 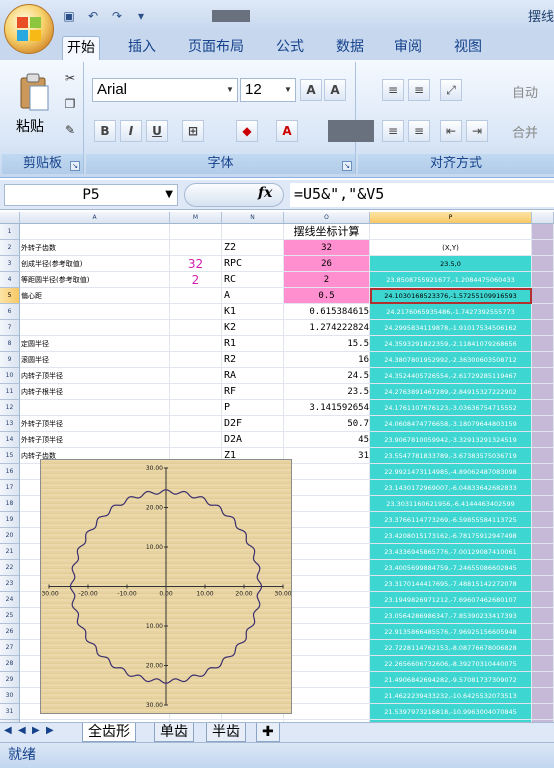 I want to click on undo-icon: ↶, so click(x=93, y=16).